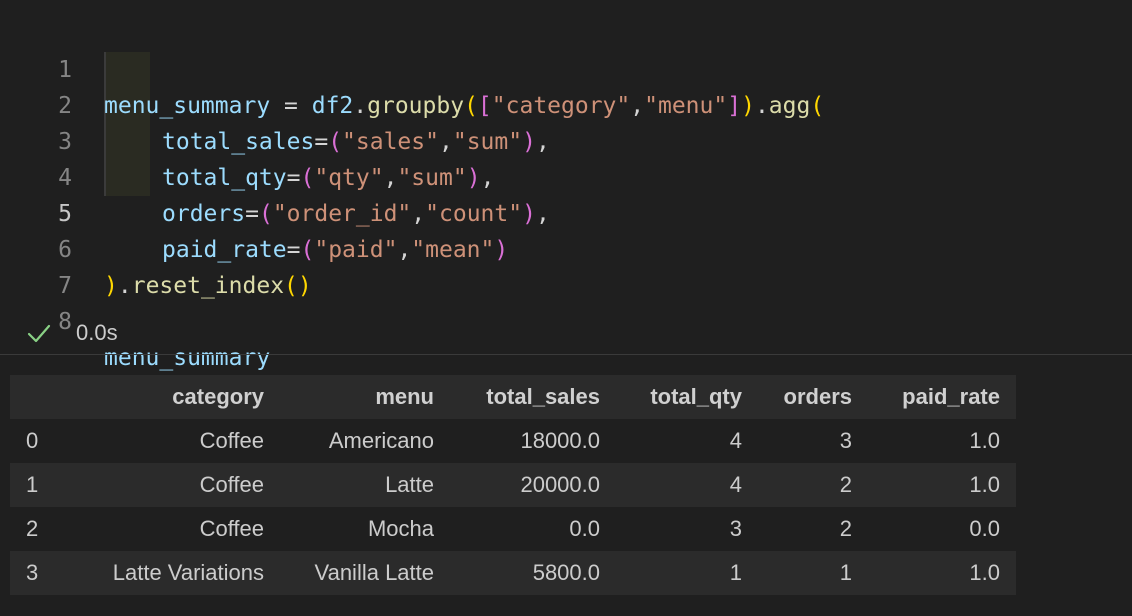 Image resolution: width=1132 pixels, height=616 pixels. What do you see at coordinates (813, 397) in the screenshot?
I see `column-header-orders: orders` at bounding box center [813, 397].